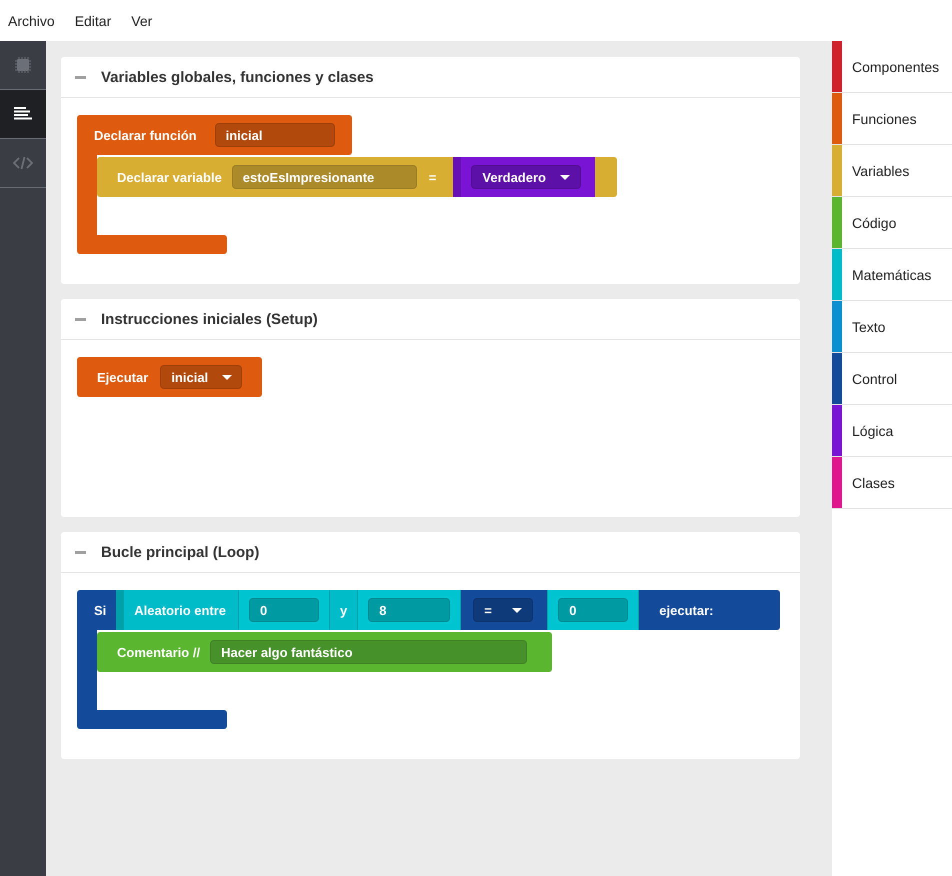 Image resolution: width=952 pixels, height=876 pixels. I want to click on operator-dropdown: =, so click(503, 610).